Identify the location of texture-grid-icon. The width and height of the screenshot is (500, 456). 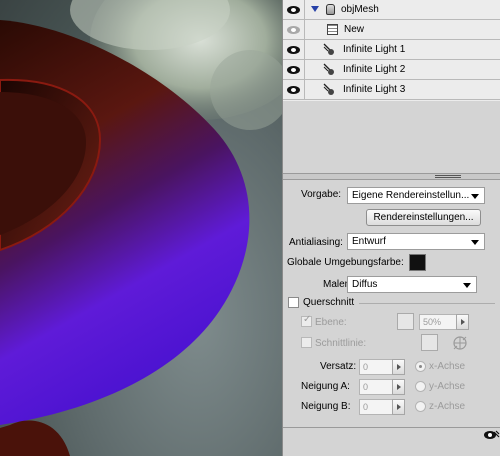
(332, 29).